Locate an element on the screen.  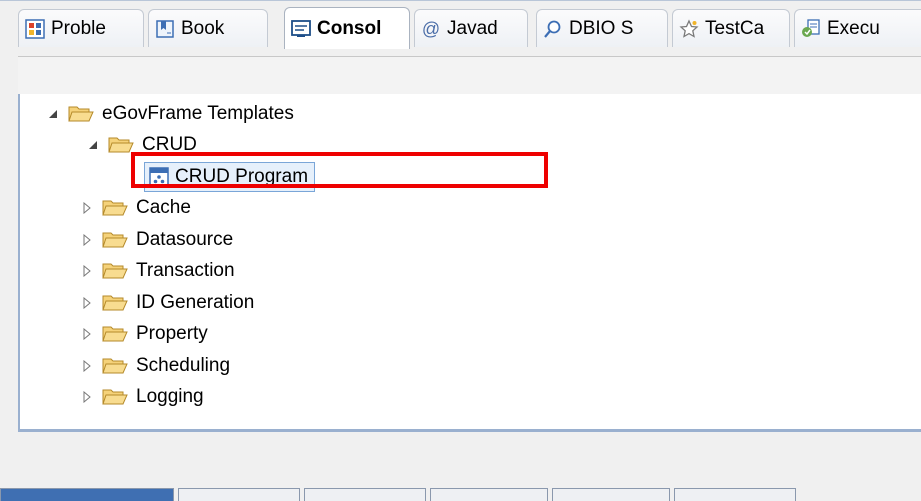
tree-item-label: eGovFrame Templates is located at coordinates (198, 113).